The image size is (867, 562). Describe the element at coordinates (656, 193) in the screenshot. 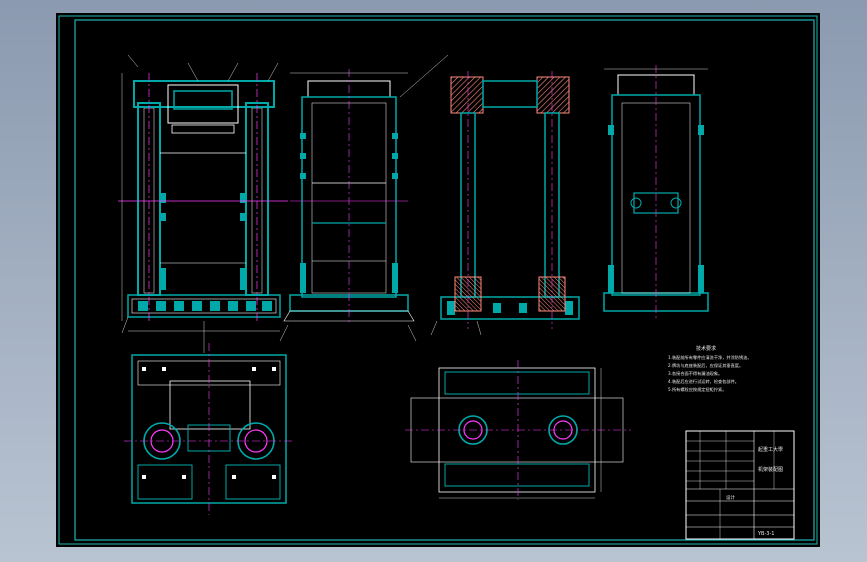

I see `view-right-elevation` at that location.